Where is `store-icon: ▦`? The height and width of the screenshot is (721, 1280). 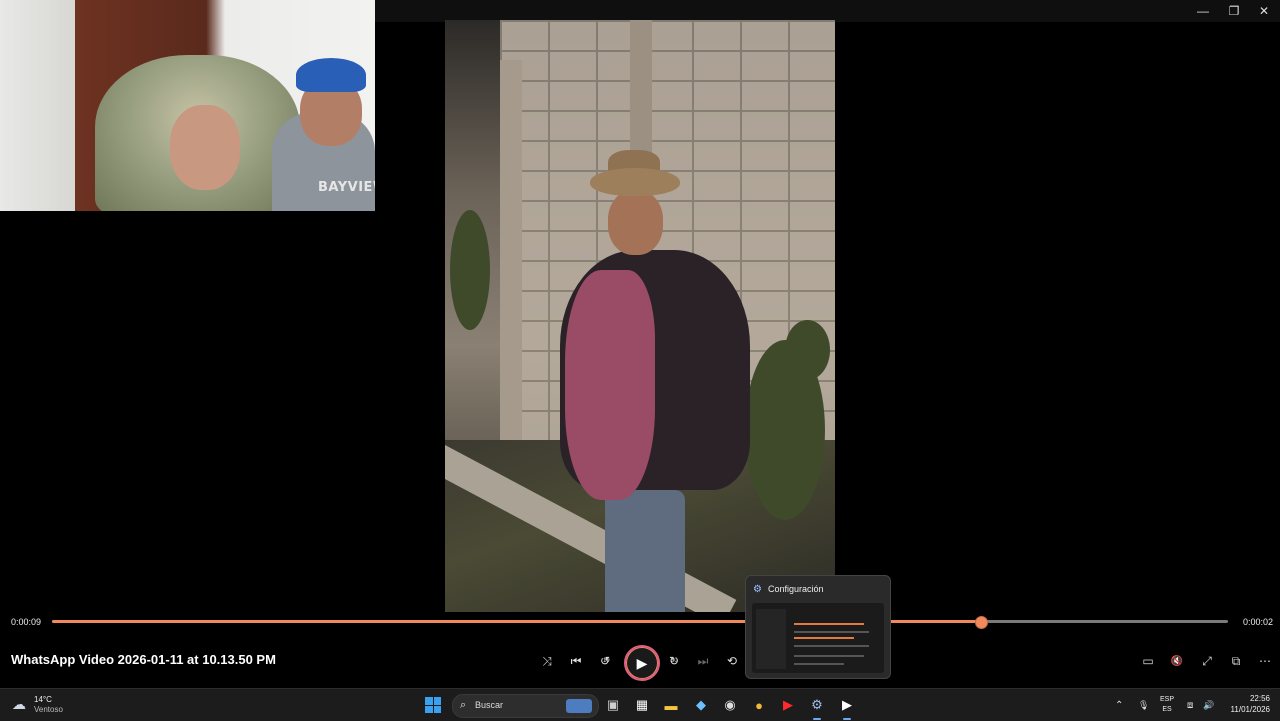
store-icon: ▦ is located at coordinates (642, 704).